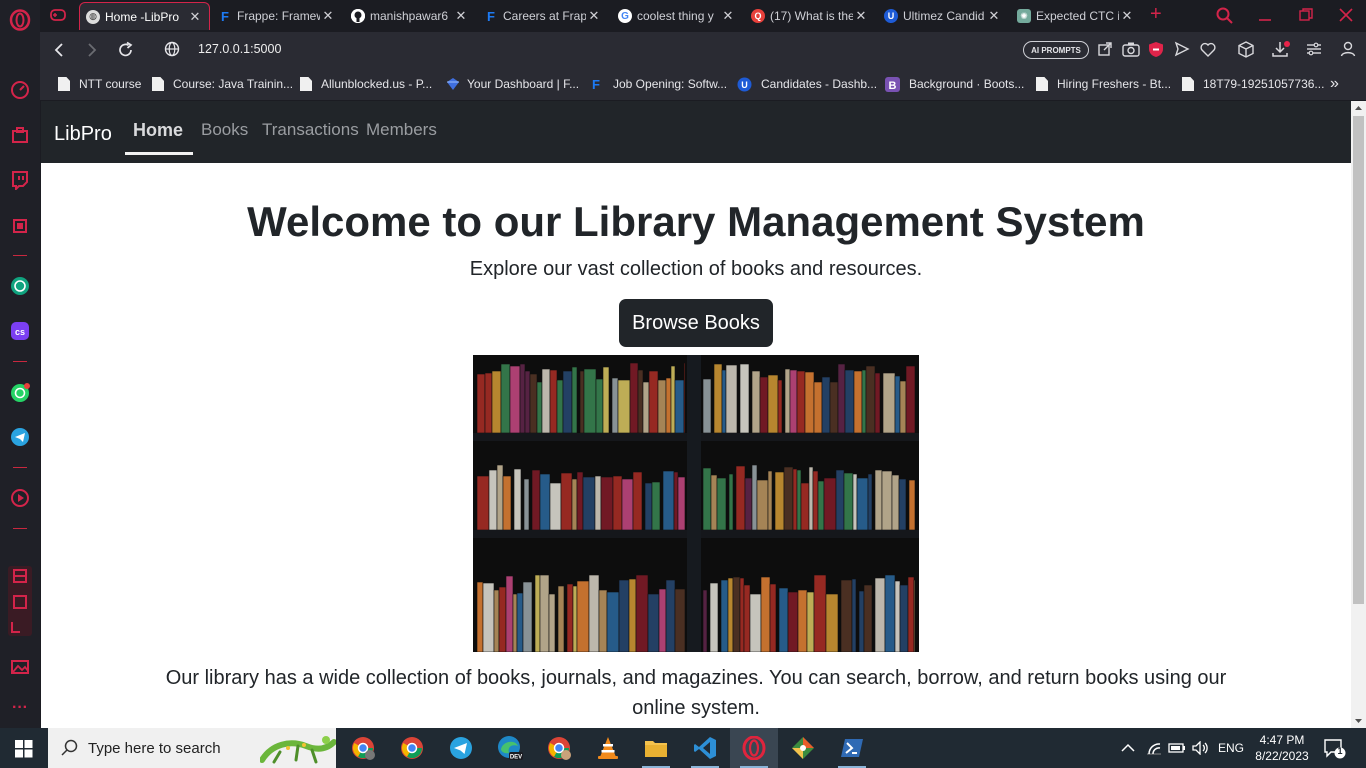  What do you see at coordinates (1281, 52) in the screenshot?
I see `download-icon` at bounding box center [1281, 52].